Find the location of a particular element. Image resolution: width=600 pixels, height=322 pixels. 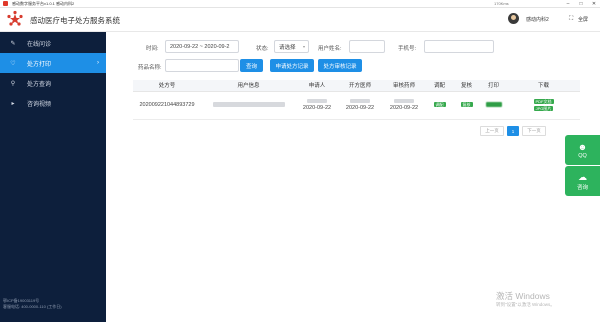

consult-label: 咨询 is located at coordinates (582, 187).